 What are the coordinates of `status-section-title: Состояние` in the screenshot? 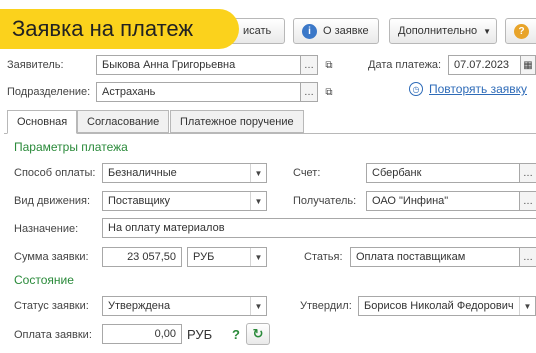 It's located at (44, 280).